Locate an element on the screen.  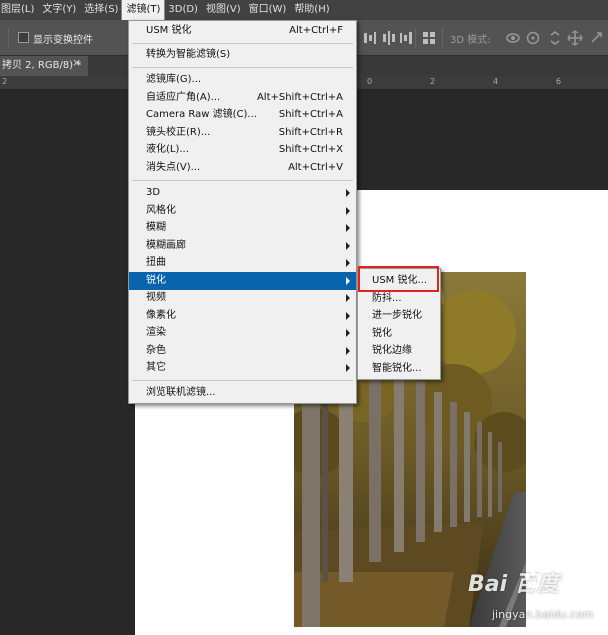
menu-item-usm-sharpen-last: USM 锐化 Alt+Ctrl+F is located at coordinates (242, 31).